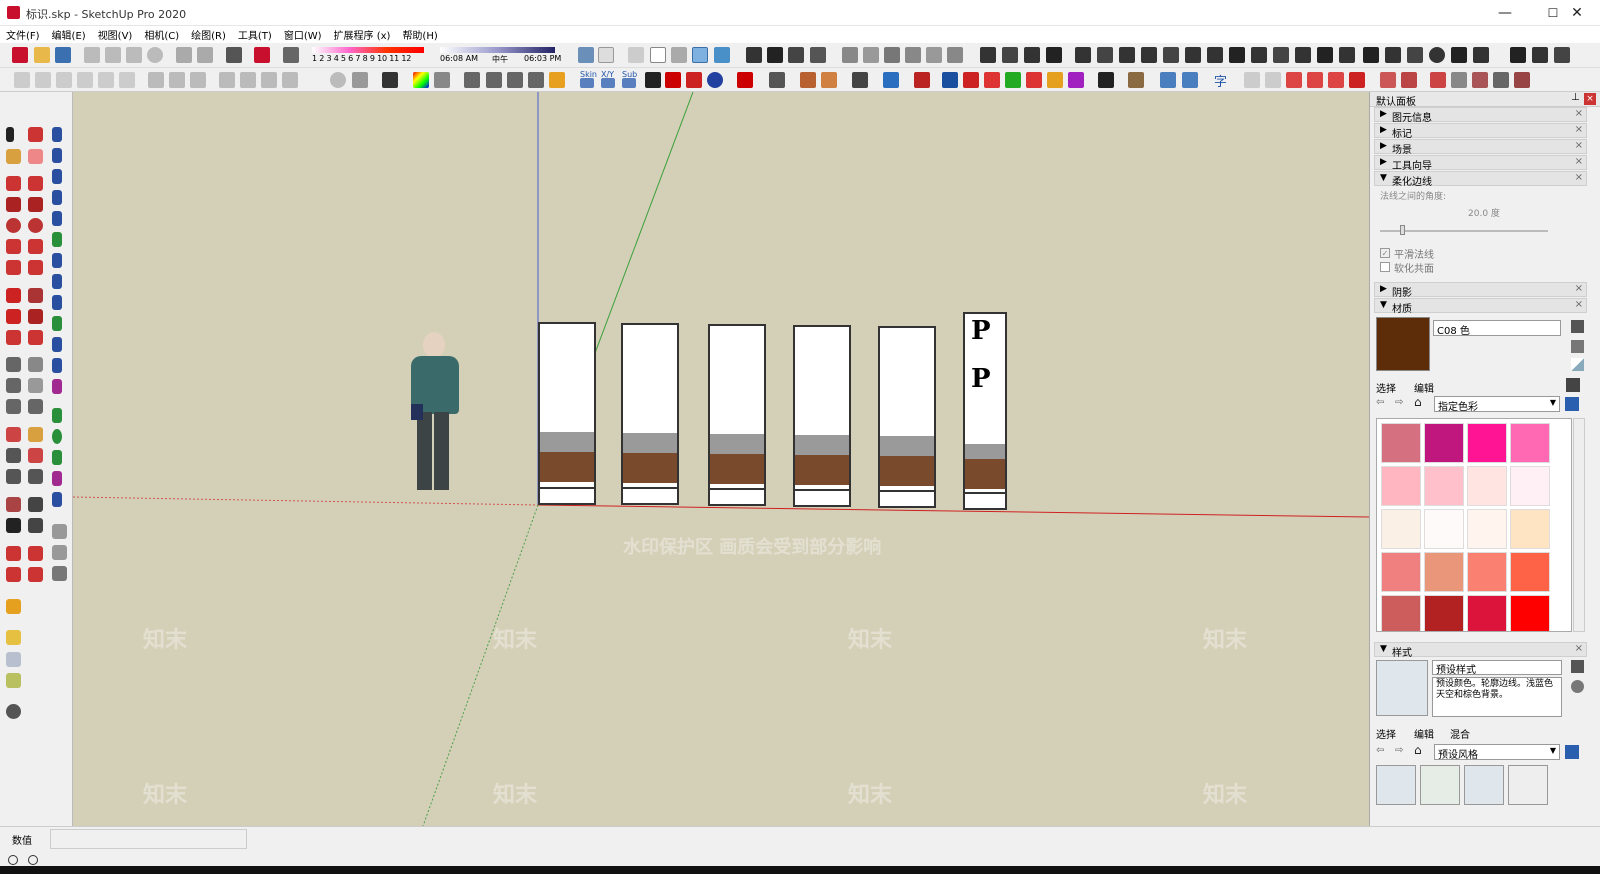  I want to click on select-icon, so click(10, 134).